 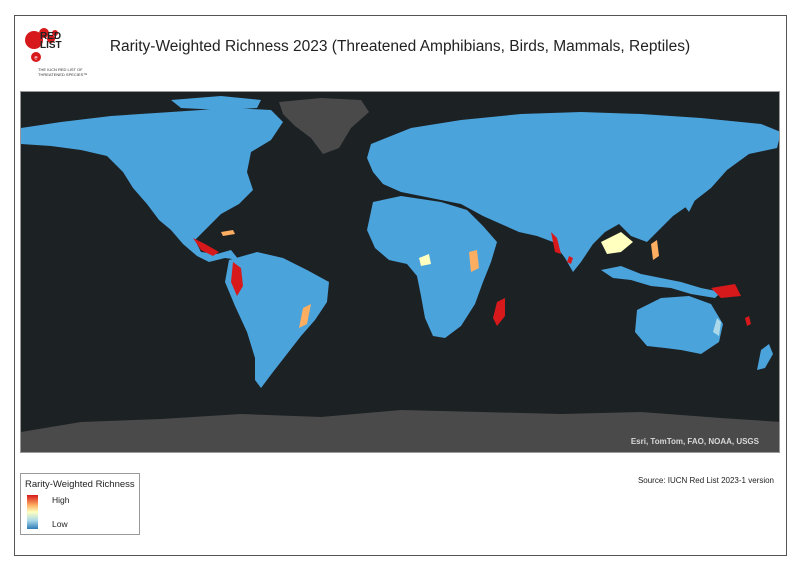 What do you see at coordinates (679, 325) in the screenshot?
I see `australia-landmass` at bounding box center [679, 325].